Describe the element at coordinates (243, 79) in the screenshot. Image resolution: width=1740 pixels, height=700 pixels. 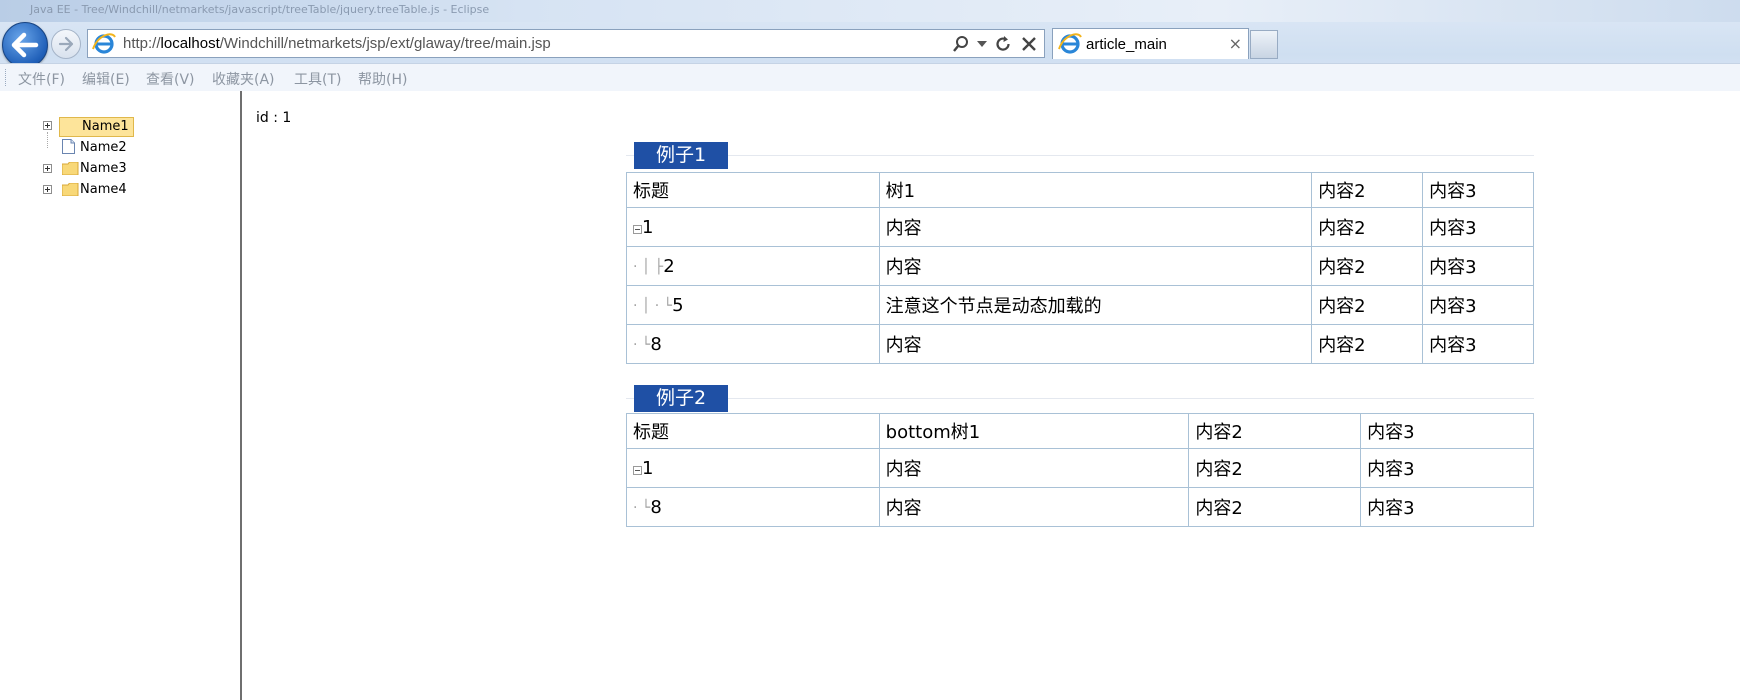
I see `menu-favorites: 收藏夹(A)` at that location.